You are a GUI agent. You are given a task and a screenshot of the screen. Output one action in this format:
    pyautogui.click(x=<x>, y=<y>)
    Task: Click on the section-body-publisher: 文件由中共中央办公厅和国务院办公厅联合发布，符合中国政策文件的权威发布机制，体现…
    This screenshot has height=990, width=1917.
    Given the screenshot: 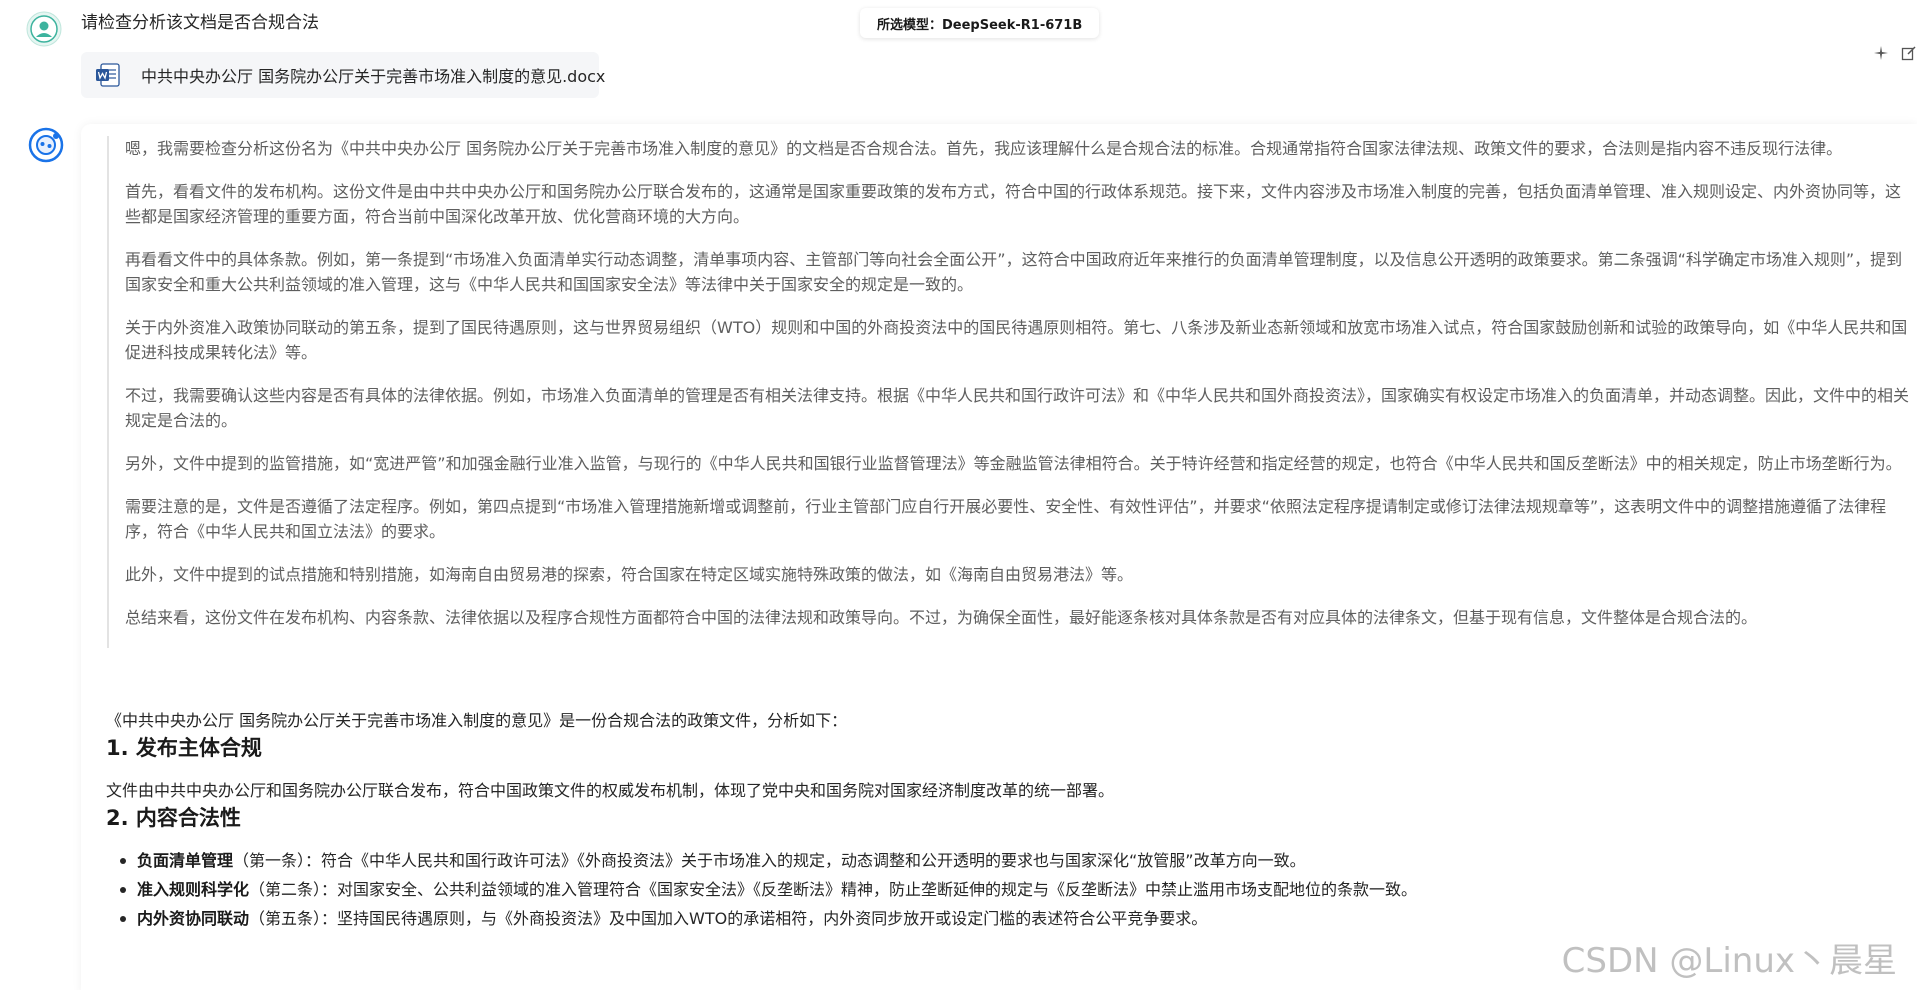 What is the action you would take?
    pyautogui.click(x=610, y=790)
    